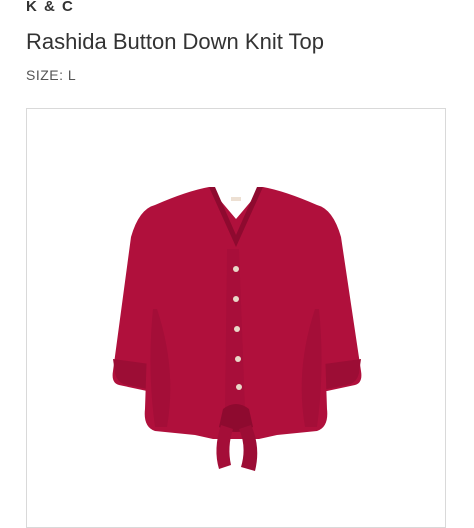  Describe the element at coordinates (50, 7) in the screenshot. I see `brand-name: K & C` at that location.